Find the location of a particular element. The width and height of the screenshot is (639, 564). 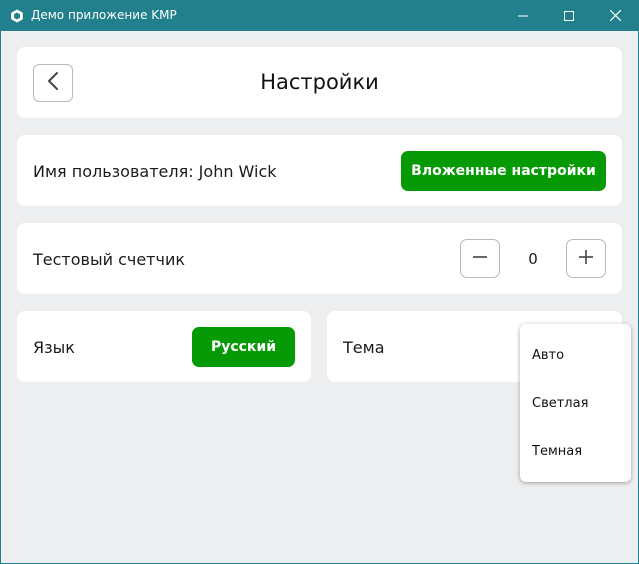

username-label: Имя пользователя: John Wick is located at coordinates (155, 171).